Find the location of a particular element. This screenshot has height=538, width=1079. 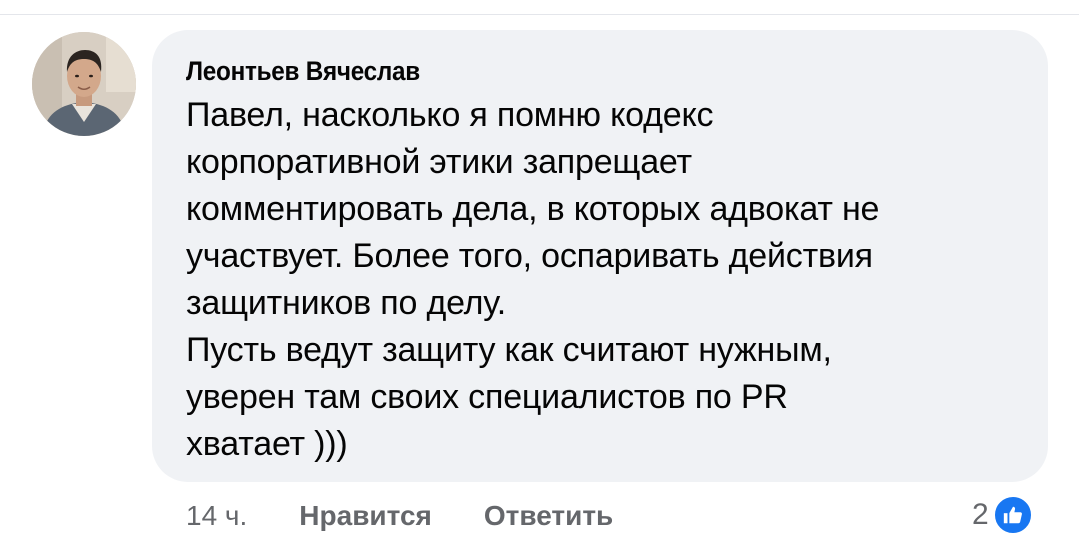

avatar-photo is located at coordinates (84, 84).